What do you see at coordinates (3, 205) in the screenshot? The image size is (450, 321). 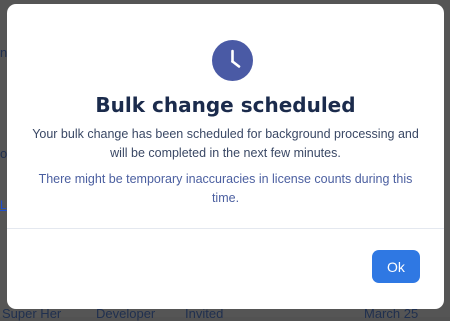 I see `background-link-fragment: L` at bounding box center [3, 205].